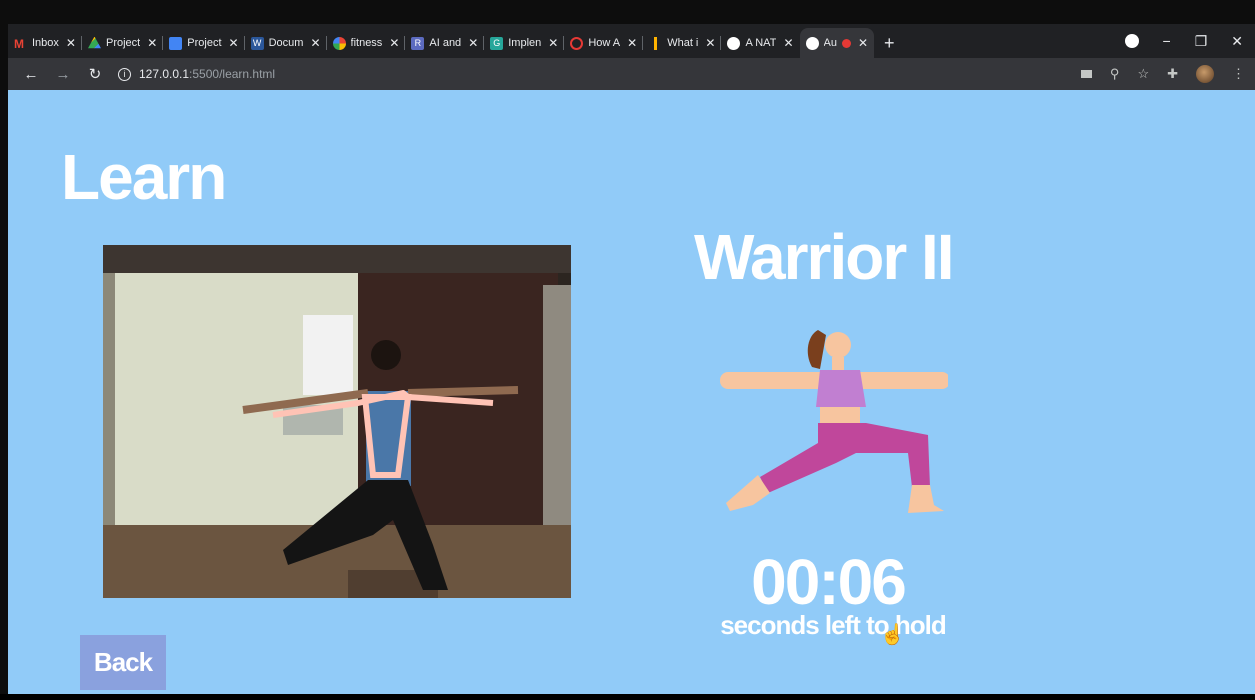  I want to click on window-controls: − ❐ ✕, so click(1189, 41).